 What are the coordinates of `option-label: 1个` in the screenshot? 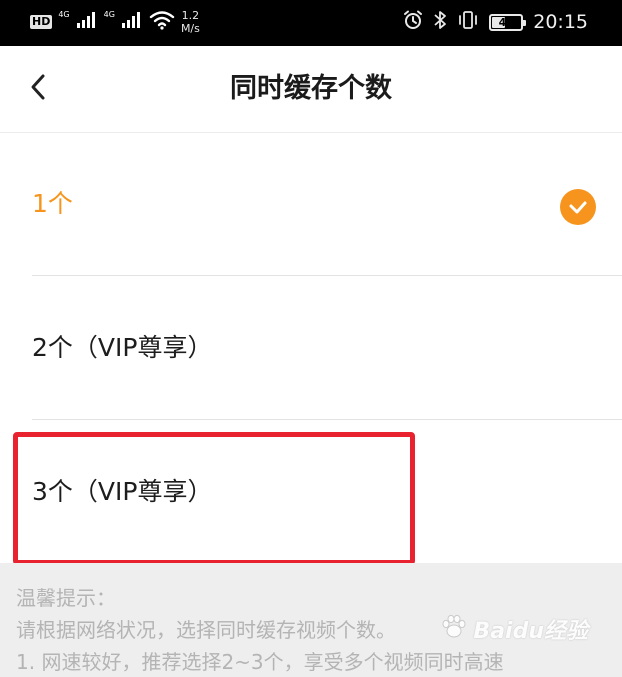 It's located at (52, 203).